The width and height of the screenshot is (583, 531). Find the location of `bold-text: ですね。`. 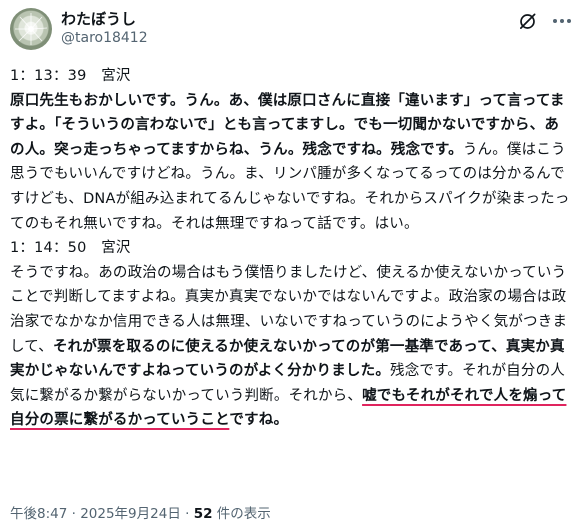

bold-text: ですね。 is located at coordinates (259, 420).